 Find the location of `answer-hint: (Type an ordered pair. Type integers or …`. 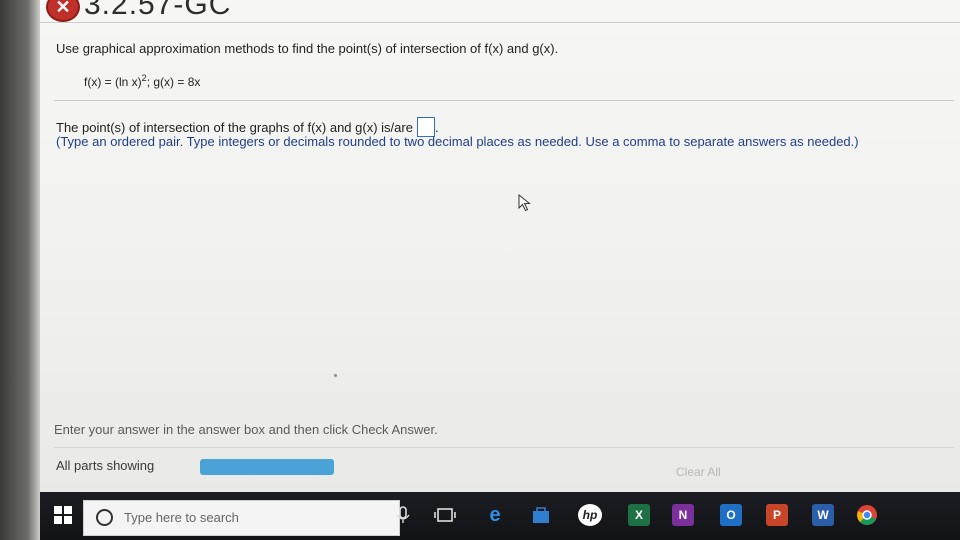

answer-hint: (Type an ordered pair. Type integers or … is located at coordinates (457, 141).